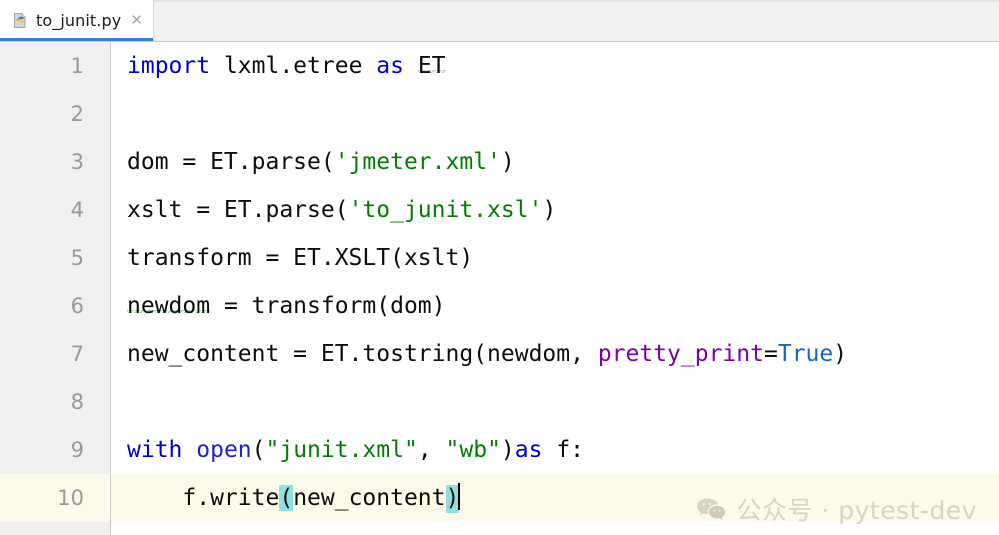 This screenshot has height=535, width=999. Describe the element at coordinates (431, 450) in the screenshot. I see `code-token: ,` at that location.